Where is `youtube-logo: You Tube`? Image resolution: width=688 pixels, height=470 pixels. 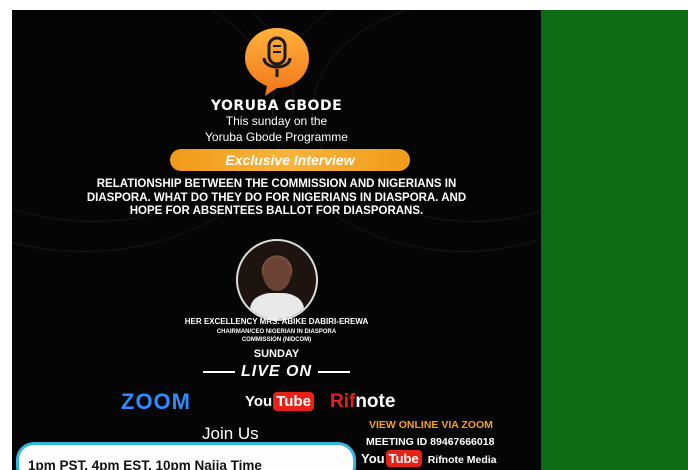 youtube-logo: You Tube is located at coordinates (279, 401).